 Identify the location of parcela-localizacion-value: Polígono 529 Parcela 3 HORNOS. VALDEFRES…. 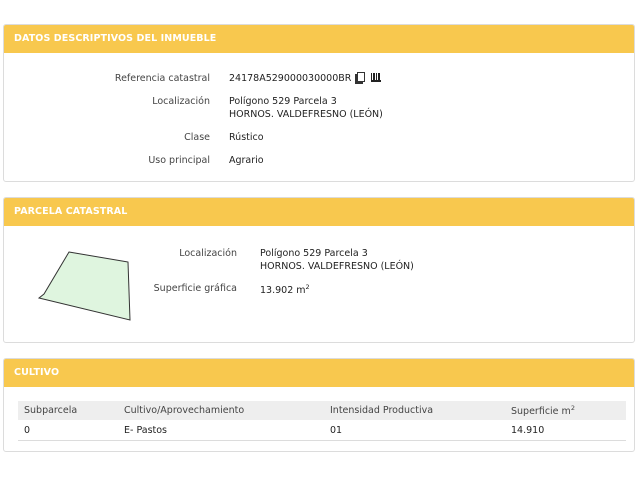
(337, 260).